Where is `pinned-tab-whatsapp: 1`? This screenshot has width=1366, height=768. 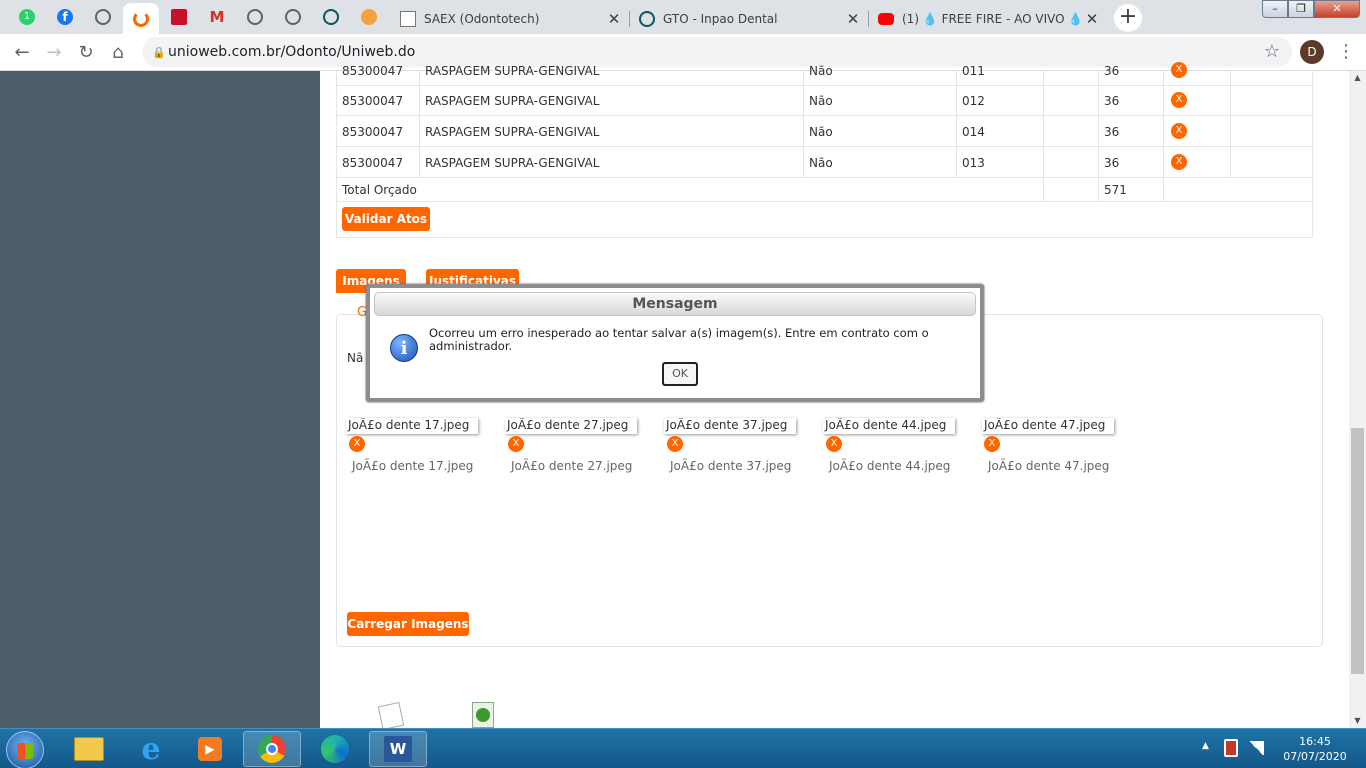 pinned-tab-whatsapp: 1 is located at coordinates (27, 17).